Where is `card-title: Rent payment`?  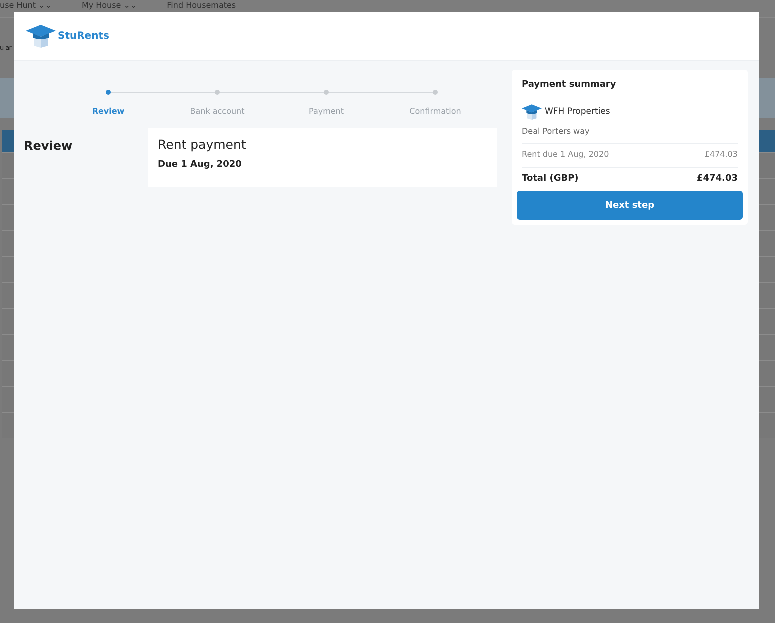 card-title: Rent payment is located at coordinates (203, 144).